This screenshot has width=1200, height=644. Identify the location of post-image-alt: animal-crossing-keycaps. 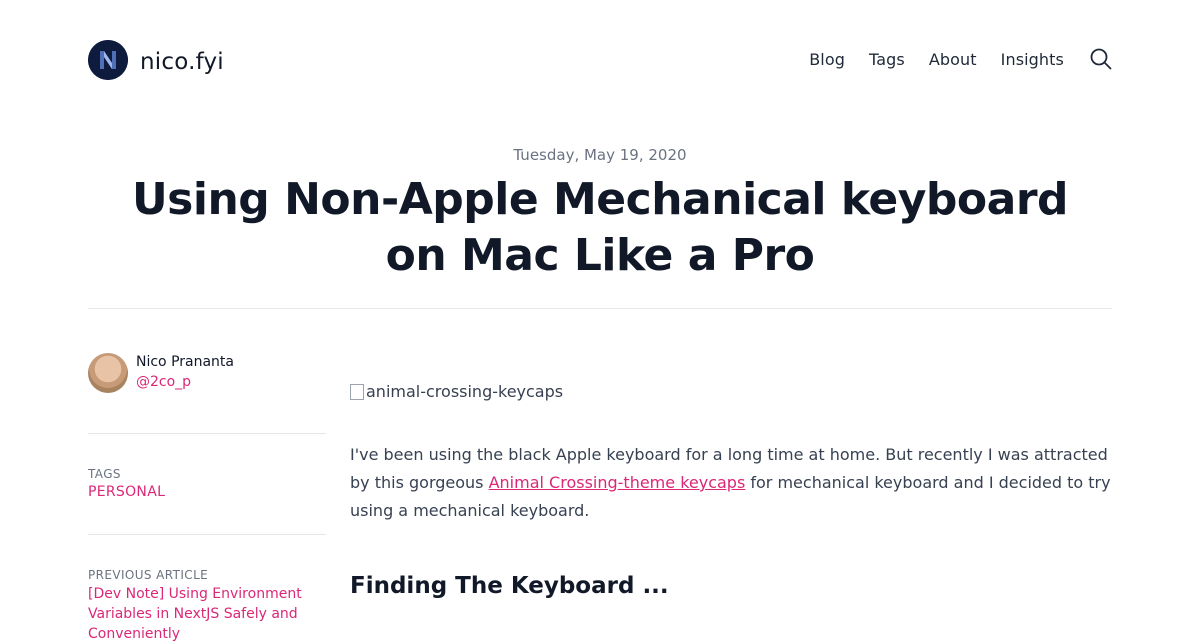
(465, 391).